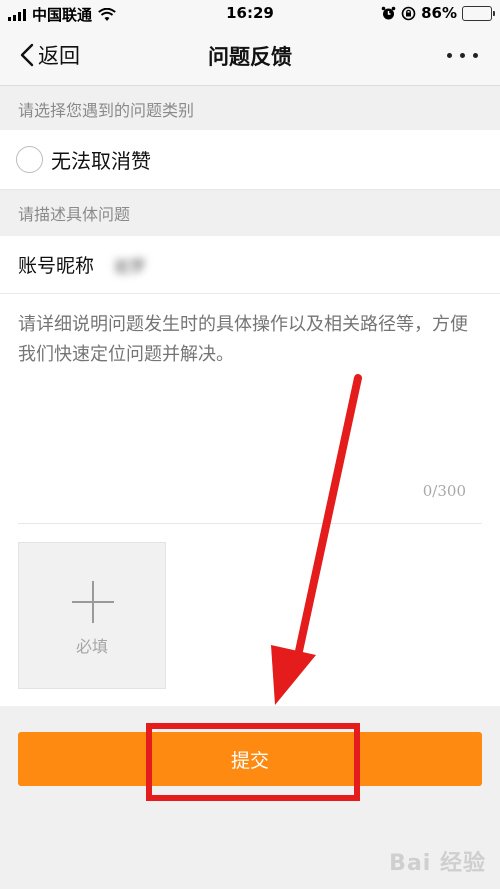 Image resolution: width=500 pixels, height=889 pixels. Describe the element at coordinates (250, 160) in the screenshot. I see `category-option-row: 无法取消赞` at that location.